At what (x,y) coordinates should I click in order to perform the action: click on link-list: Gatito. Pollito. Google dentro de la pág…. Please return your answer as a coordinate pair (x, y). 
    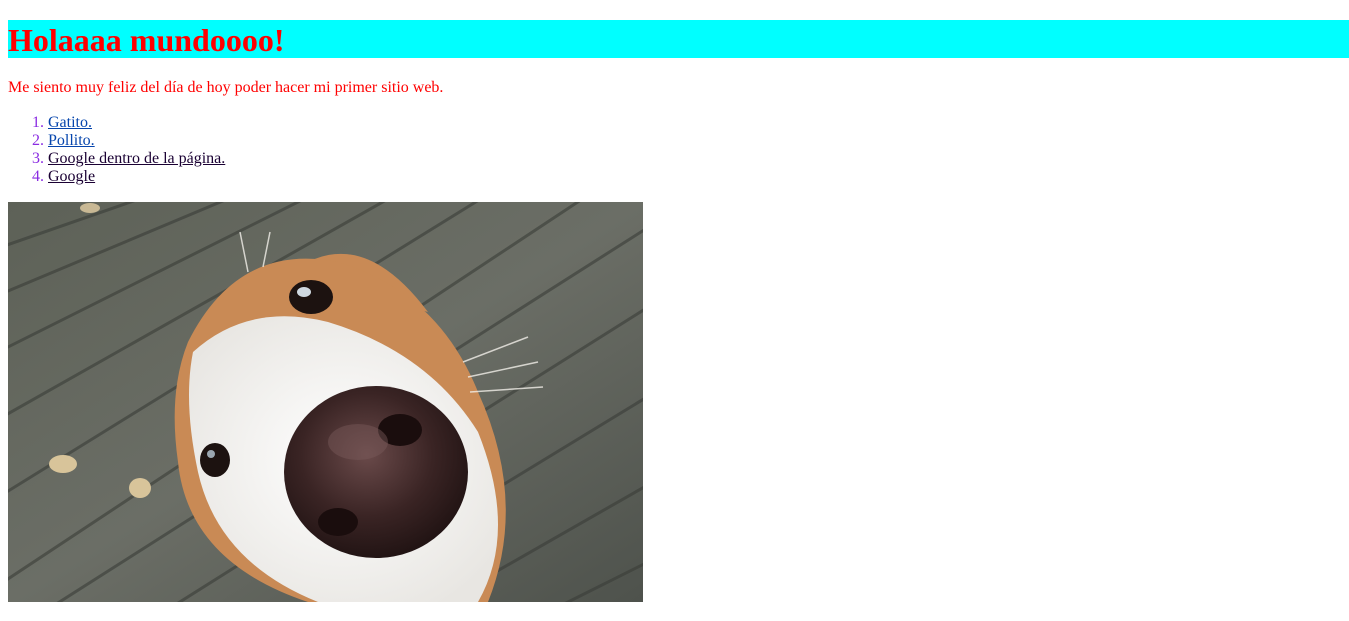
    Looking at the image, I should click on (678, 150).